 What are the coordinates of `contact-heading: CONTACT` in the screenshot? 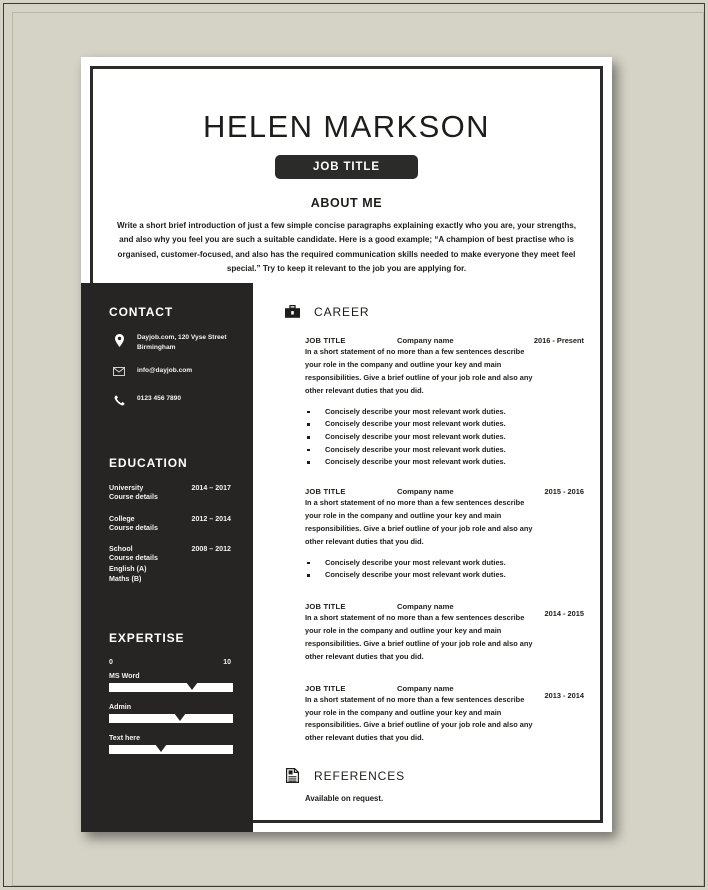 It's located at (141, 312).